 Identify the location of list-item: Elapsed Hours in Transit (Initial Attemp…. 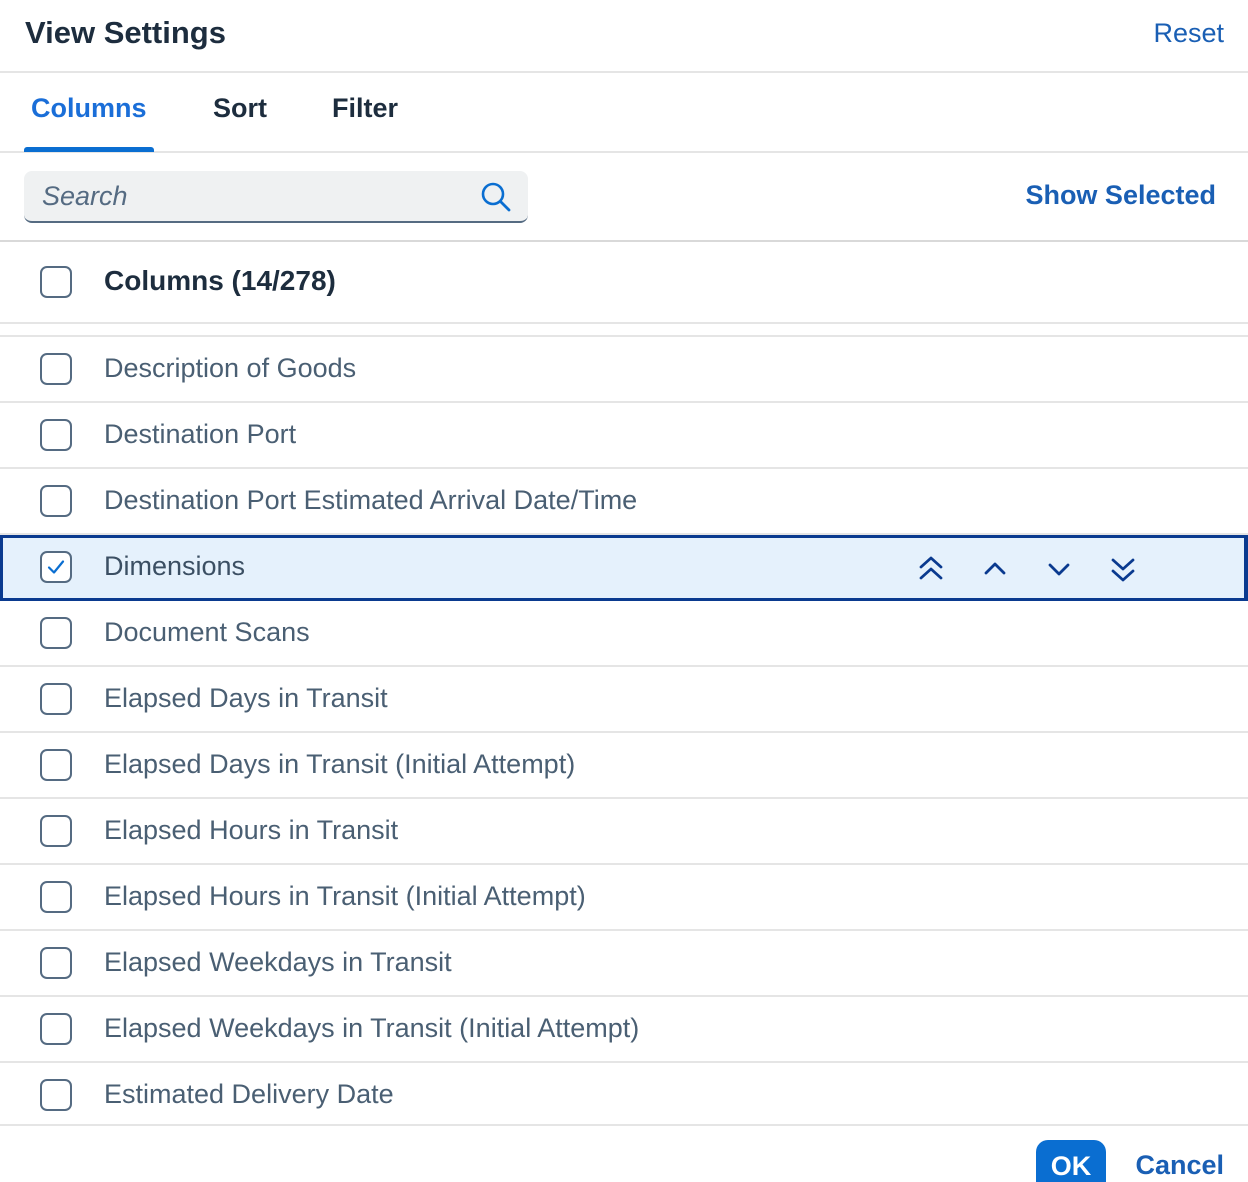
(624, 898).